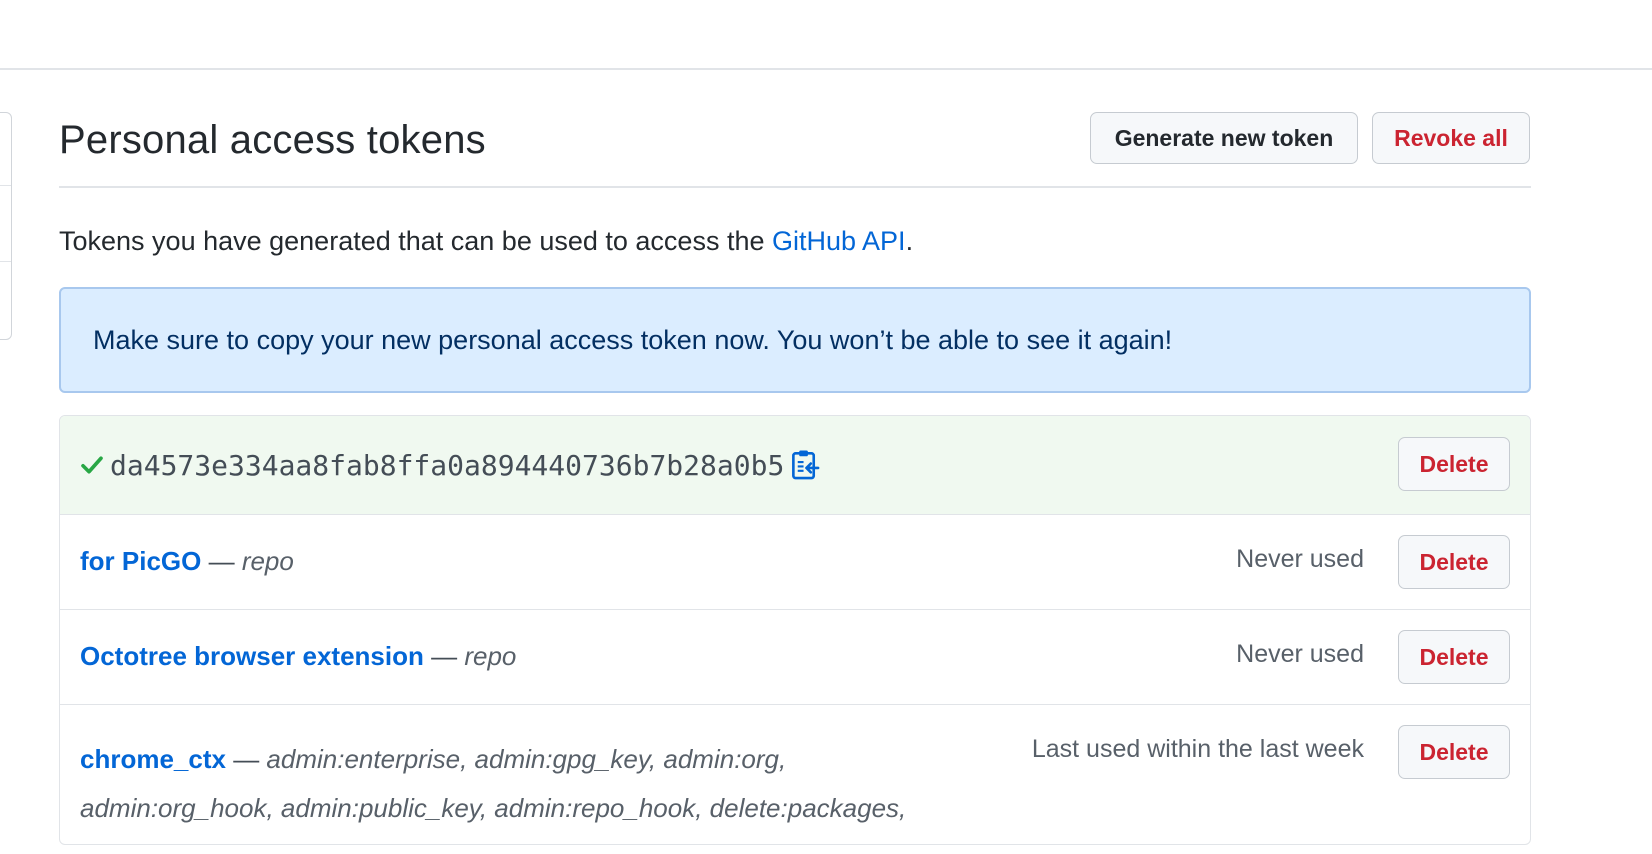  I want to click on token-row: for PicGO — repo Never used Delete, so click(795, 561).